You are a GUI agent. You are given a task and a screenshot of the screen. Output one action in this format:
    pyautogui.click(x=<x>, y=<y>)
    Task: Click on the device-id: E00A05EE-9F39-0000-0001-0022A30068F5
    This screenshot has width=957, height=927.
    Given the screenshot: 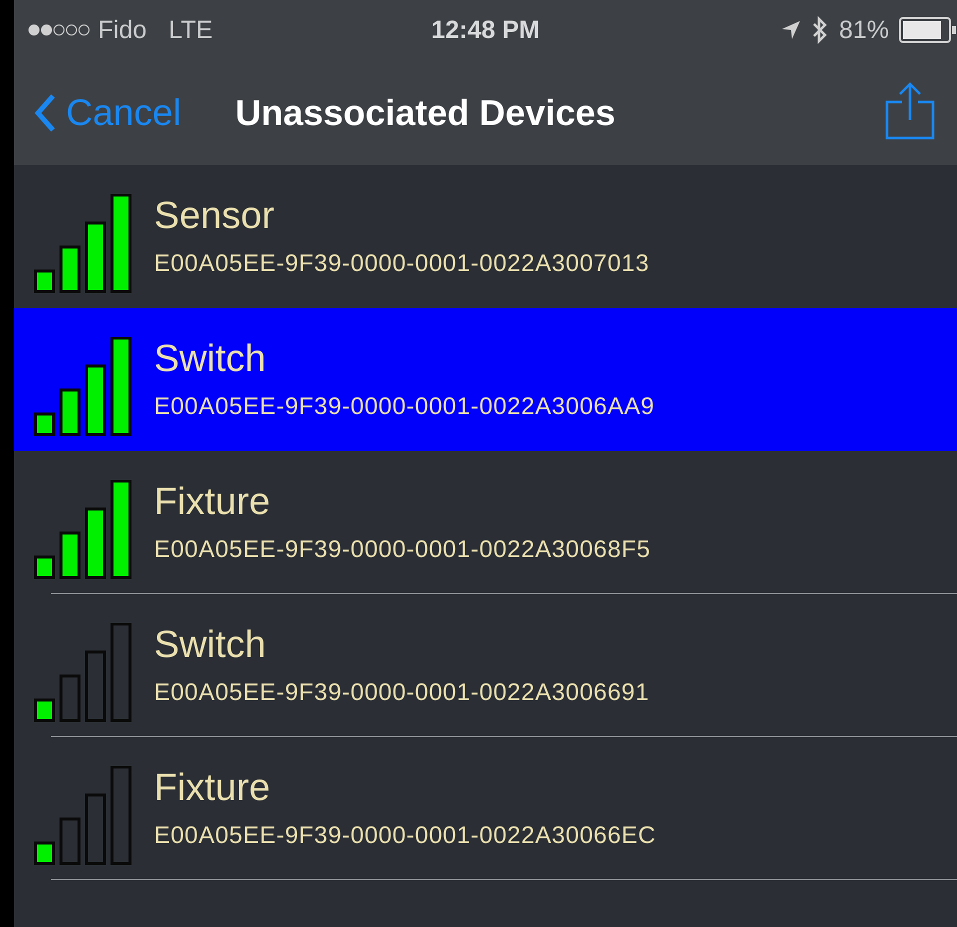 What is the action you would take?
    pyautogui.click(x=402, y=550)
    